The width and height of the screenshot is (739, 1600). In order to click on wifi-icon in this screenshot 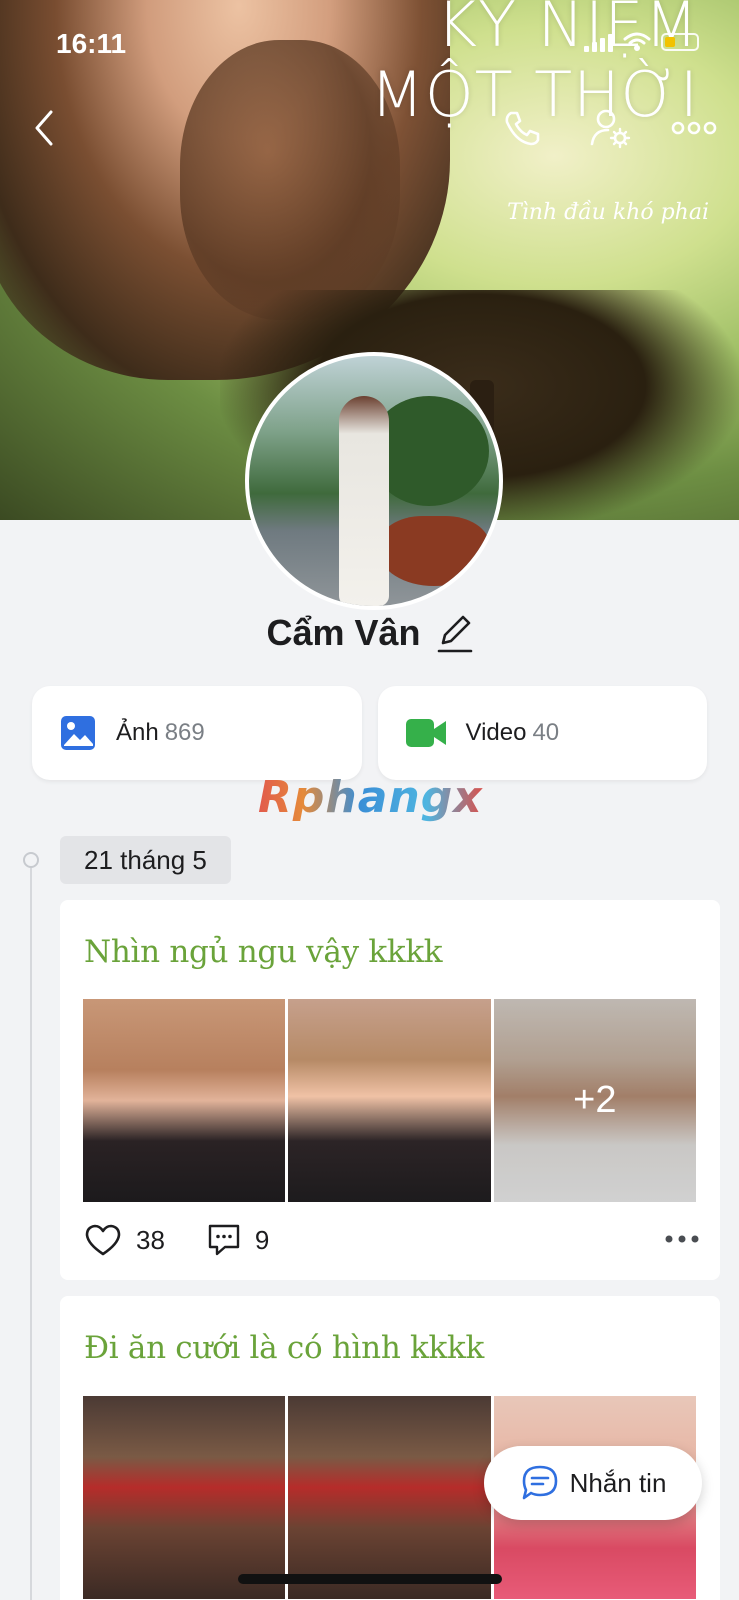, I will do `click(637, 41)`.